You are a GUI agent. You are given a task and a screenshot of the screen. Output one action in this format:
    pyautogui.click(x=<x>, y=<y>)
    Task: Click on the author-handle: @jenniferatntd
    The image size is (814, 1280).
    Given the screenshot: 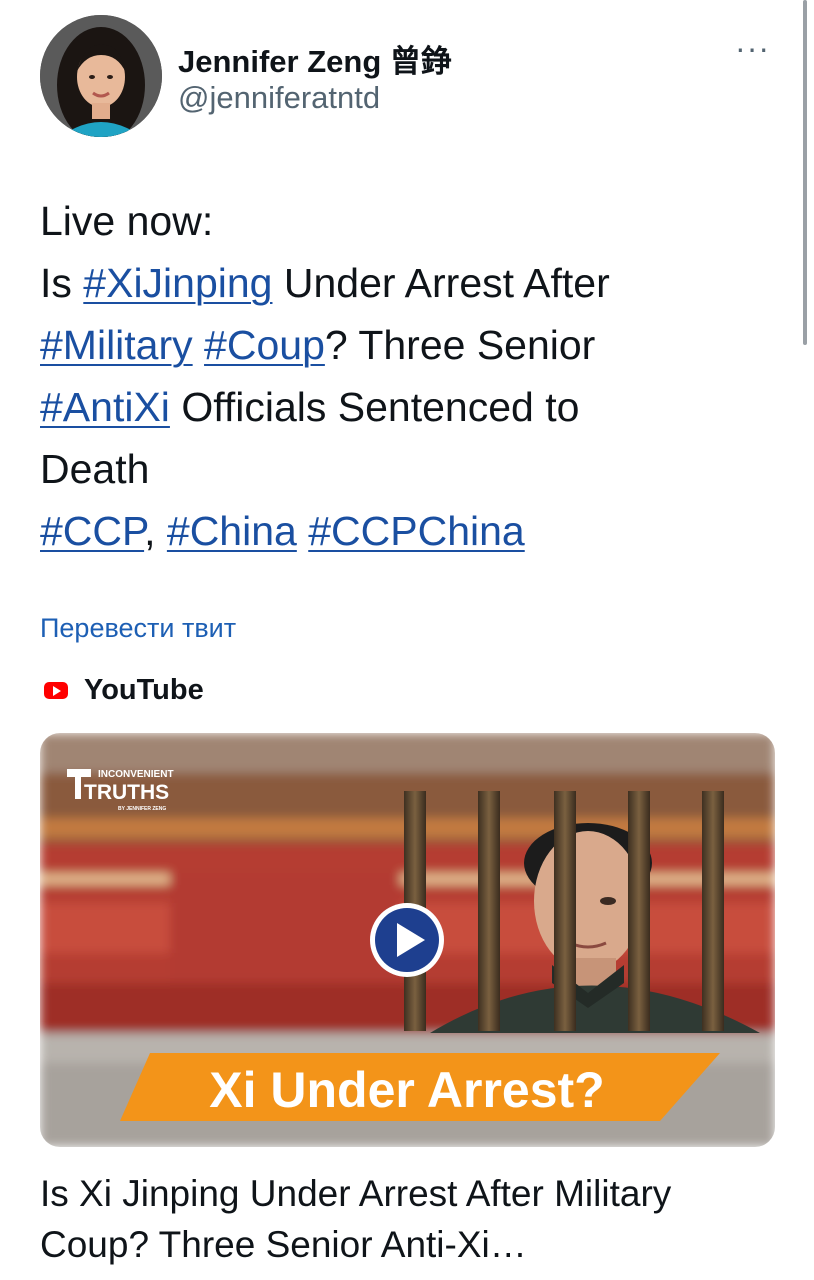 What is the action you would take?
    pyautogui.click(x=279, y=98)
    